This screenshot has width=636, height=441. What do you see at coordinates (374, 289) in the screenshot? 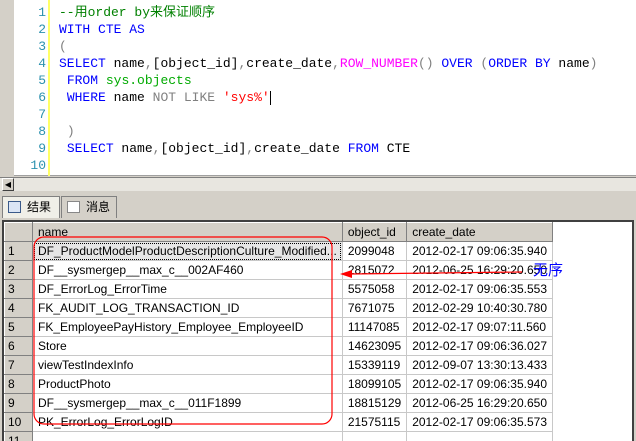
I see `cell-object-id: 5575058` at bounding box center [374, 289].